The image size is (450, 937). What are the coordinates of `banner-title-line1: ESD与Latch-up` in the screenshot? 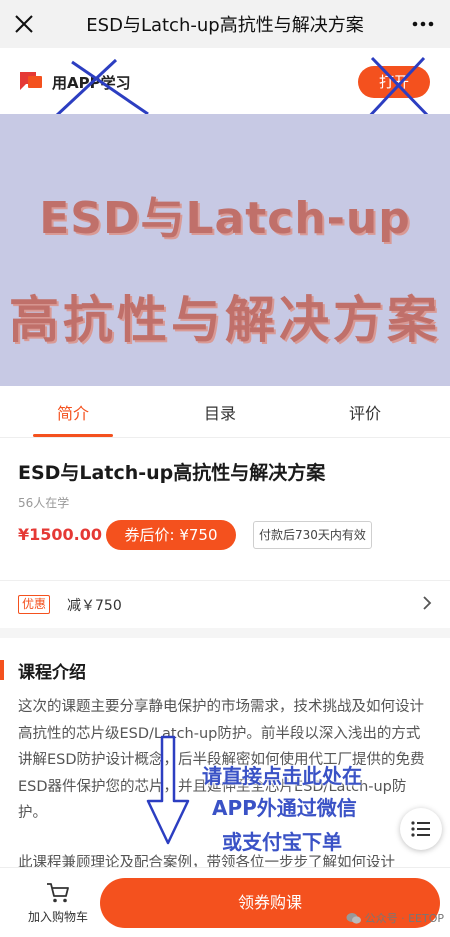 It's located at (225, 218).